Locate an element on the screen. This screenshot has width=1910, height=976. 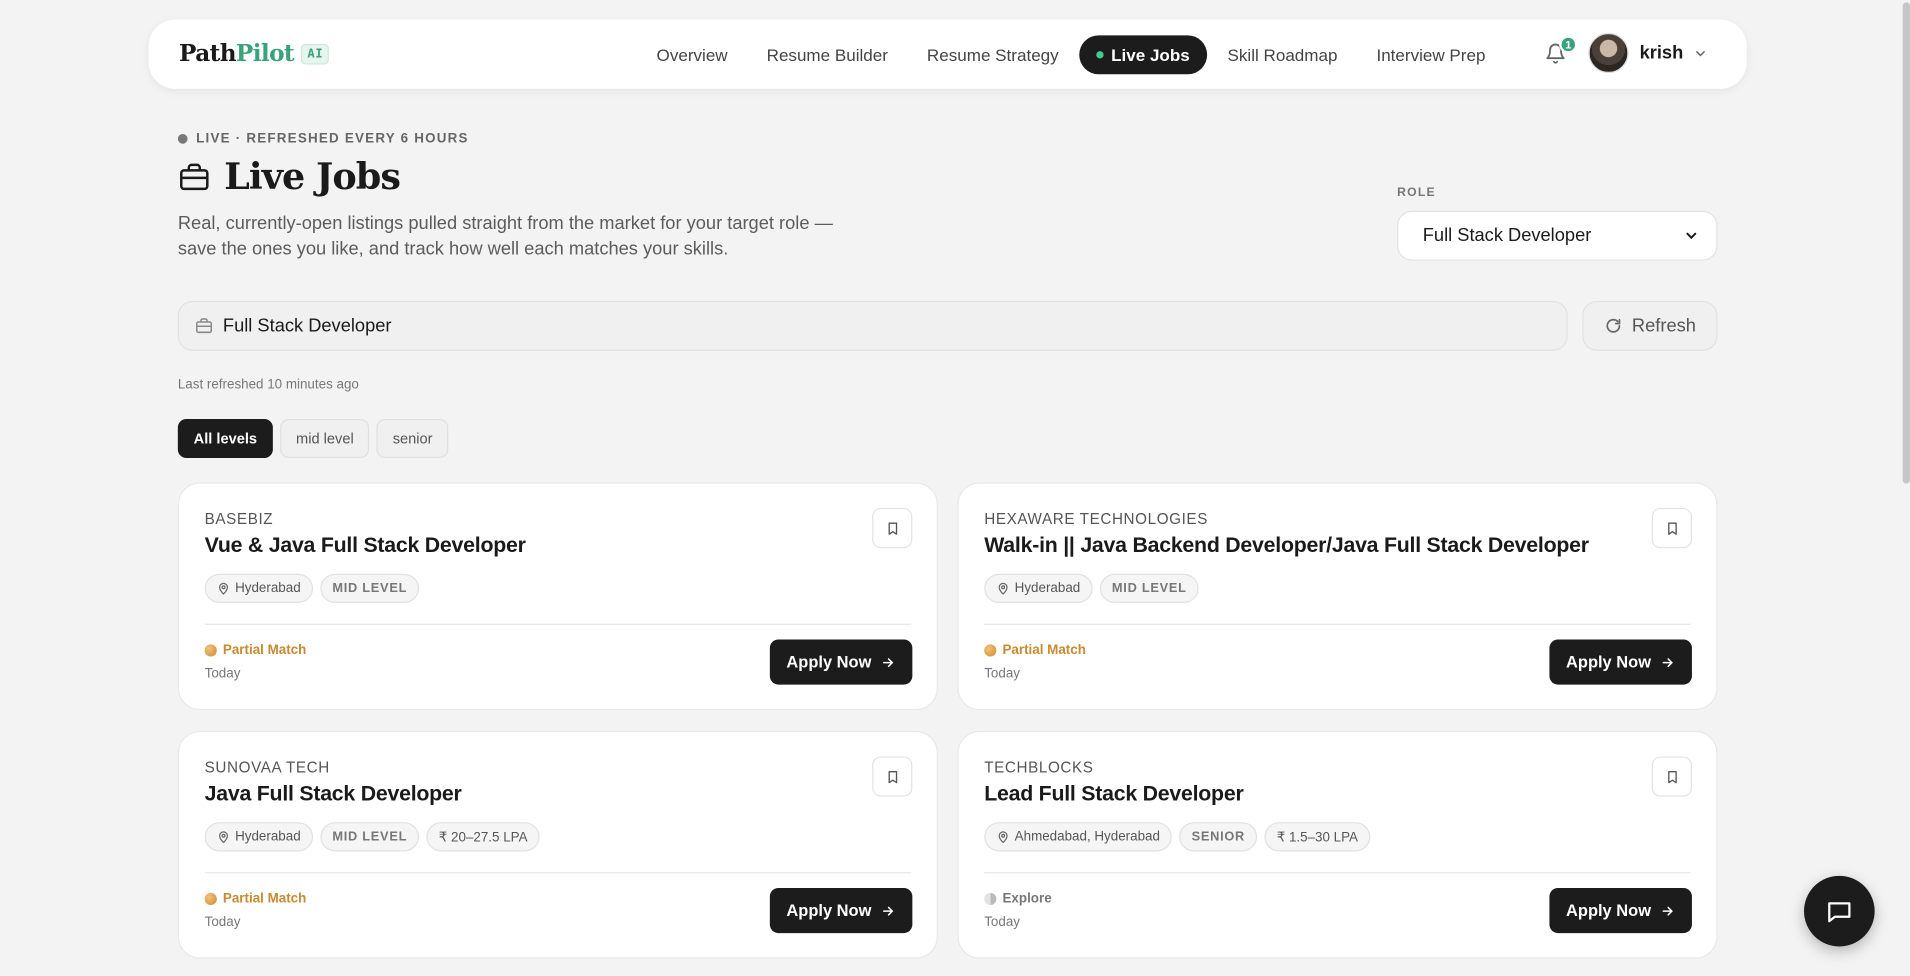
role-label: ROLE is located at coordinates (1416, 193).